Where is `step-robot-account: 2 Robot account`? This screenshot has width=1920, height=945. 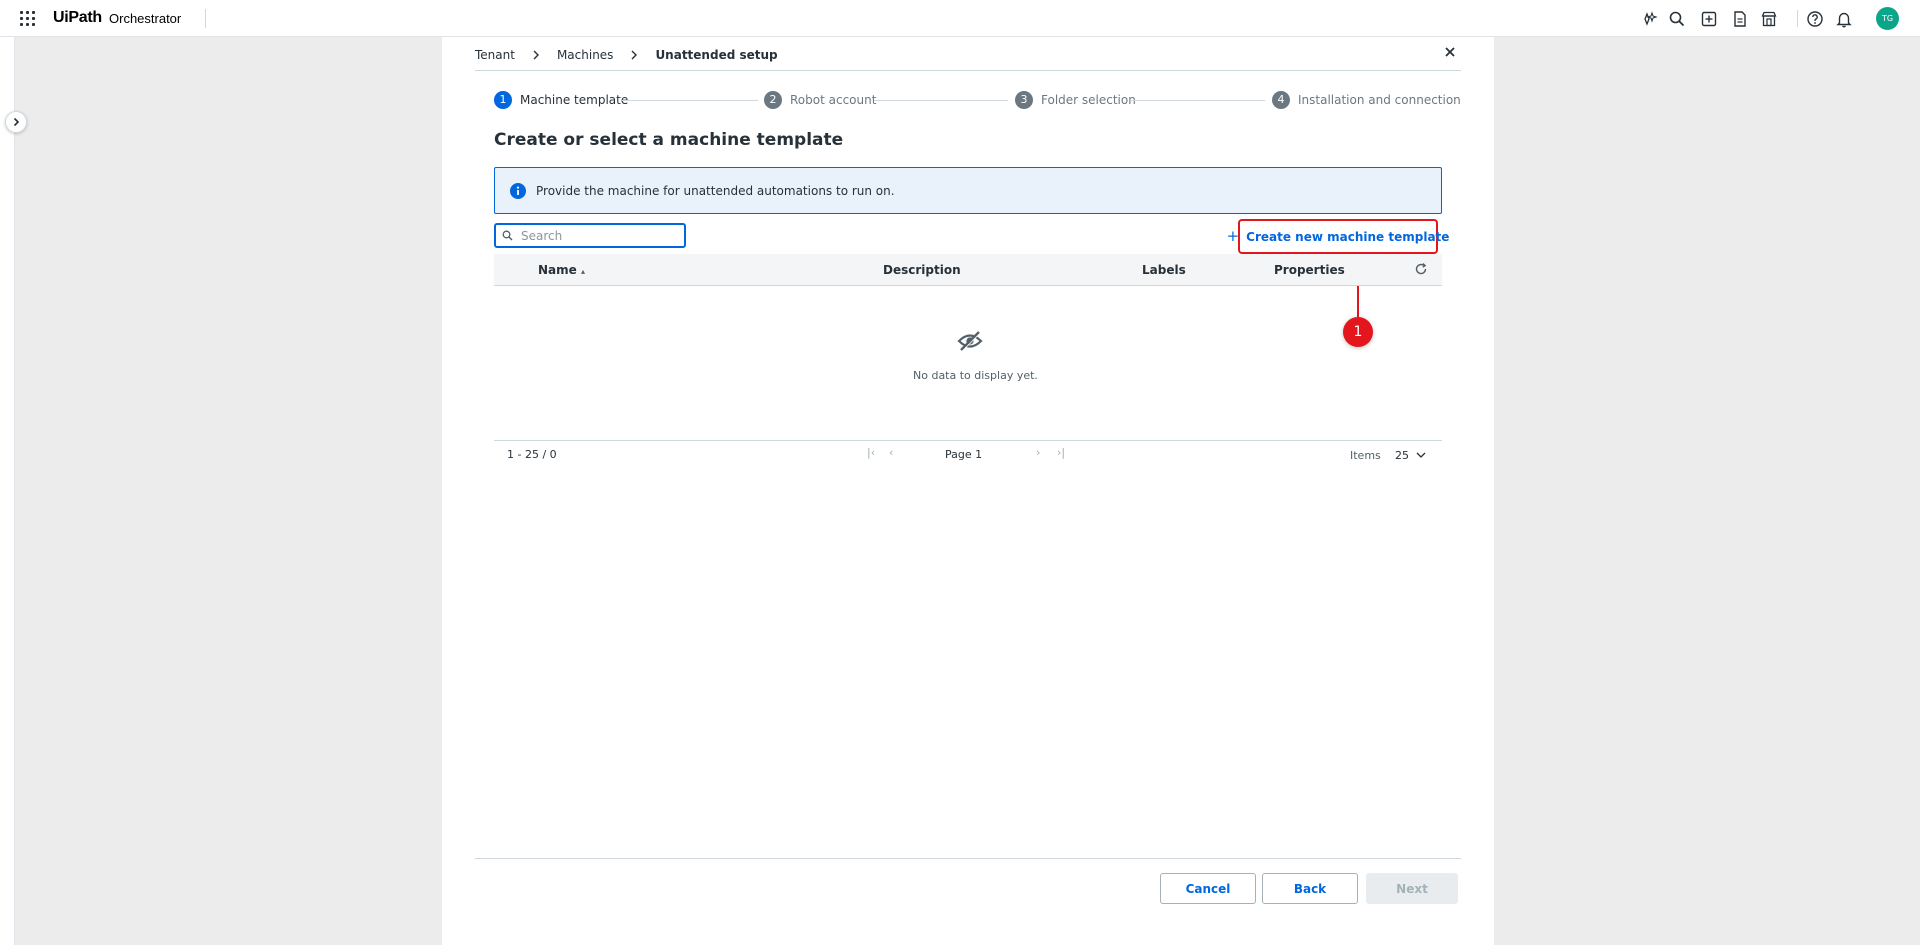 step-robot-account: 2 Robot account is located at coordinates (820, 100).